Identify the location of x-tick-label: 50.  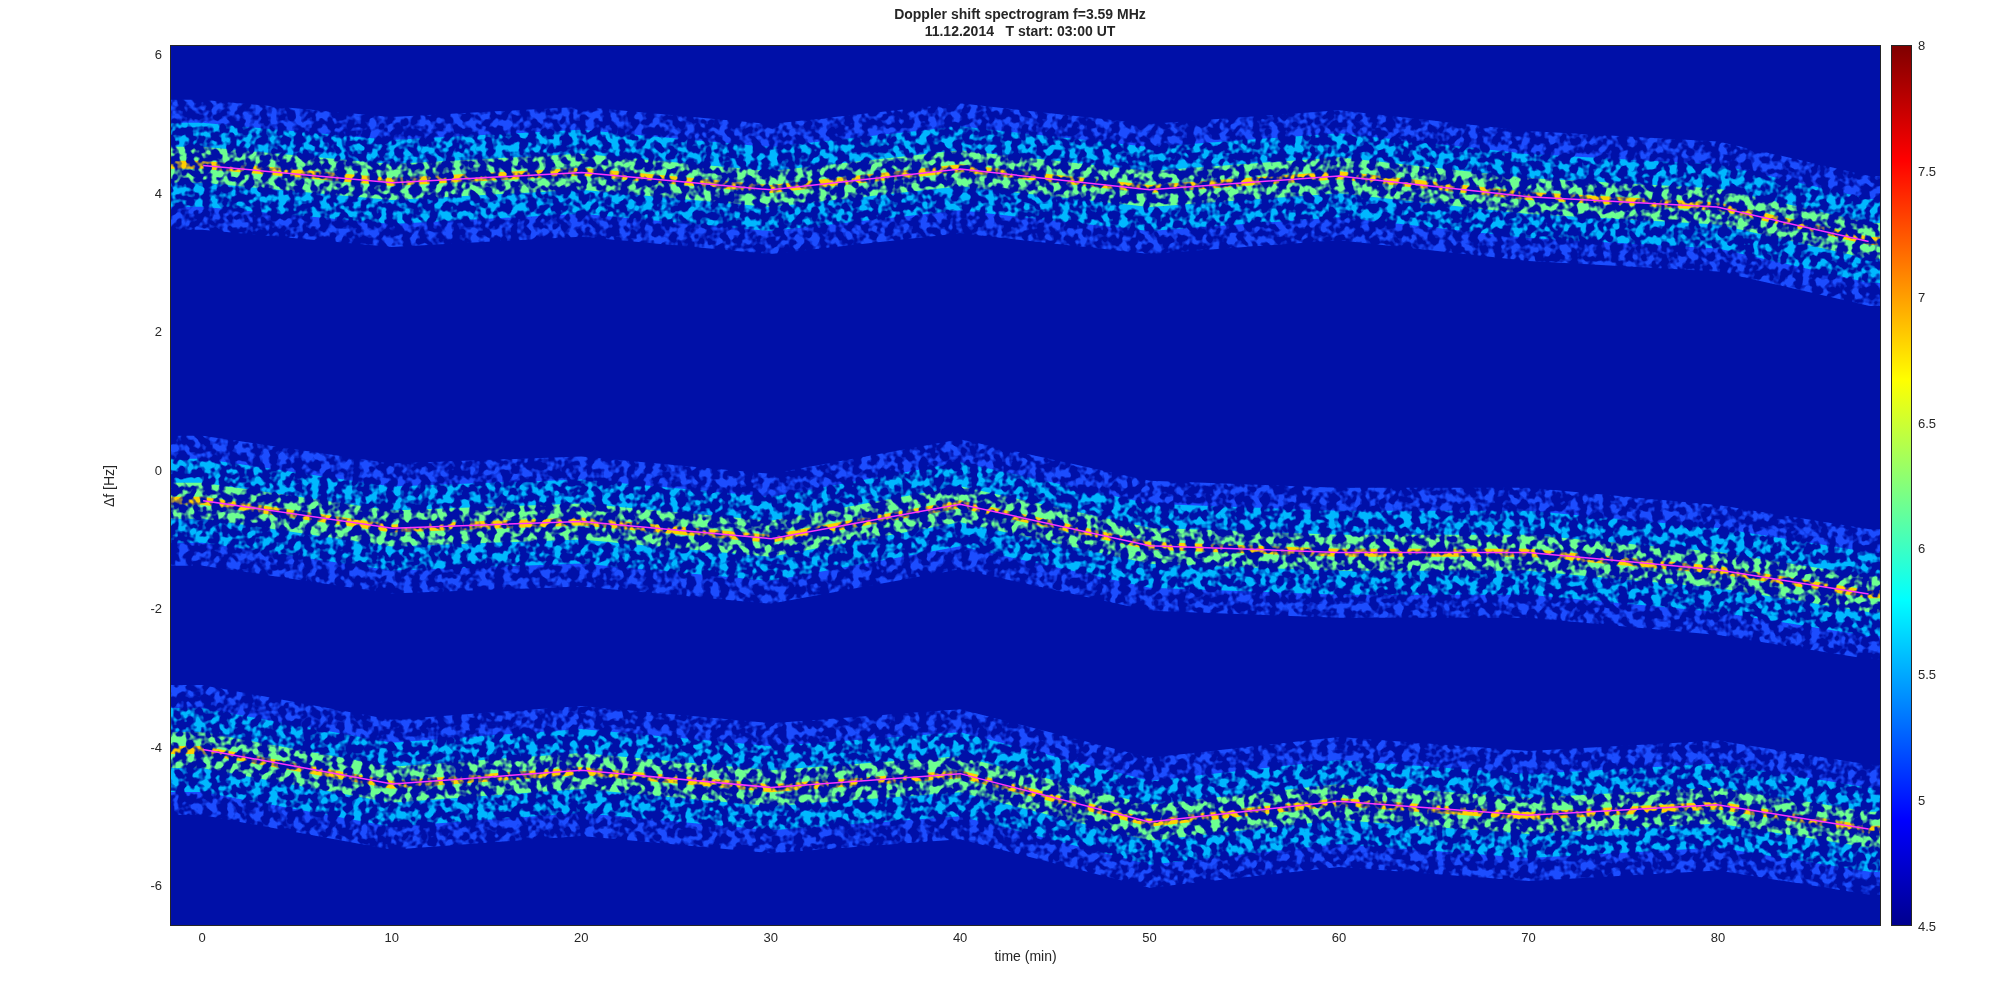
(1149, 937).